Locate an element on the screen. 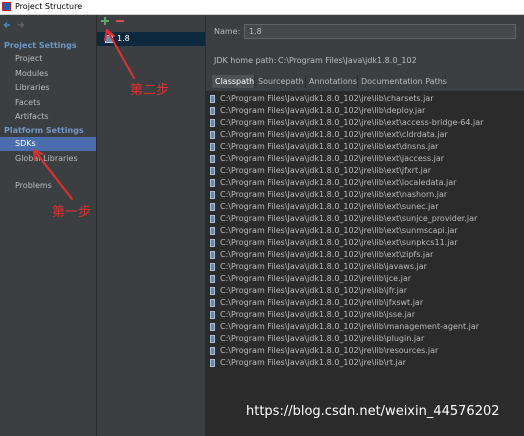 The height and width of the screenshot is (436, 524). minus-icon is located at coordinates (120, 21).